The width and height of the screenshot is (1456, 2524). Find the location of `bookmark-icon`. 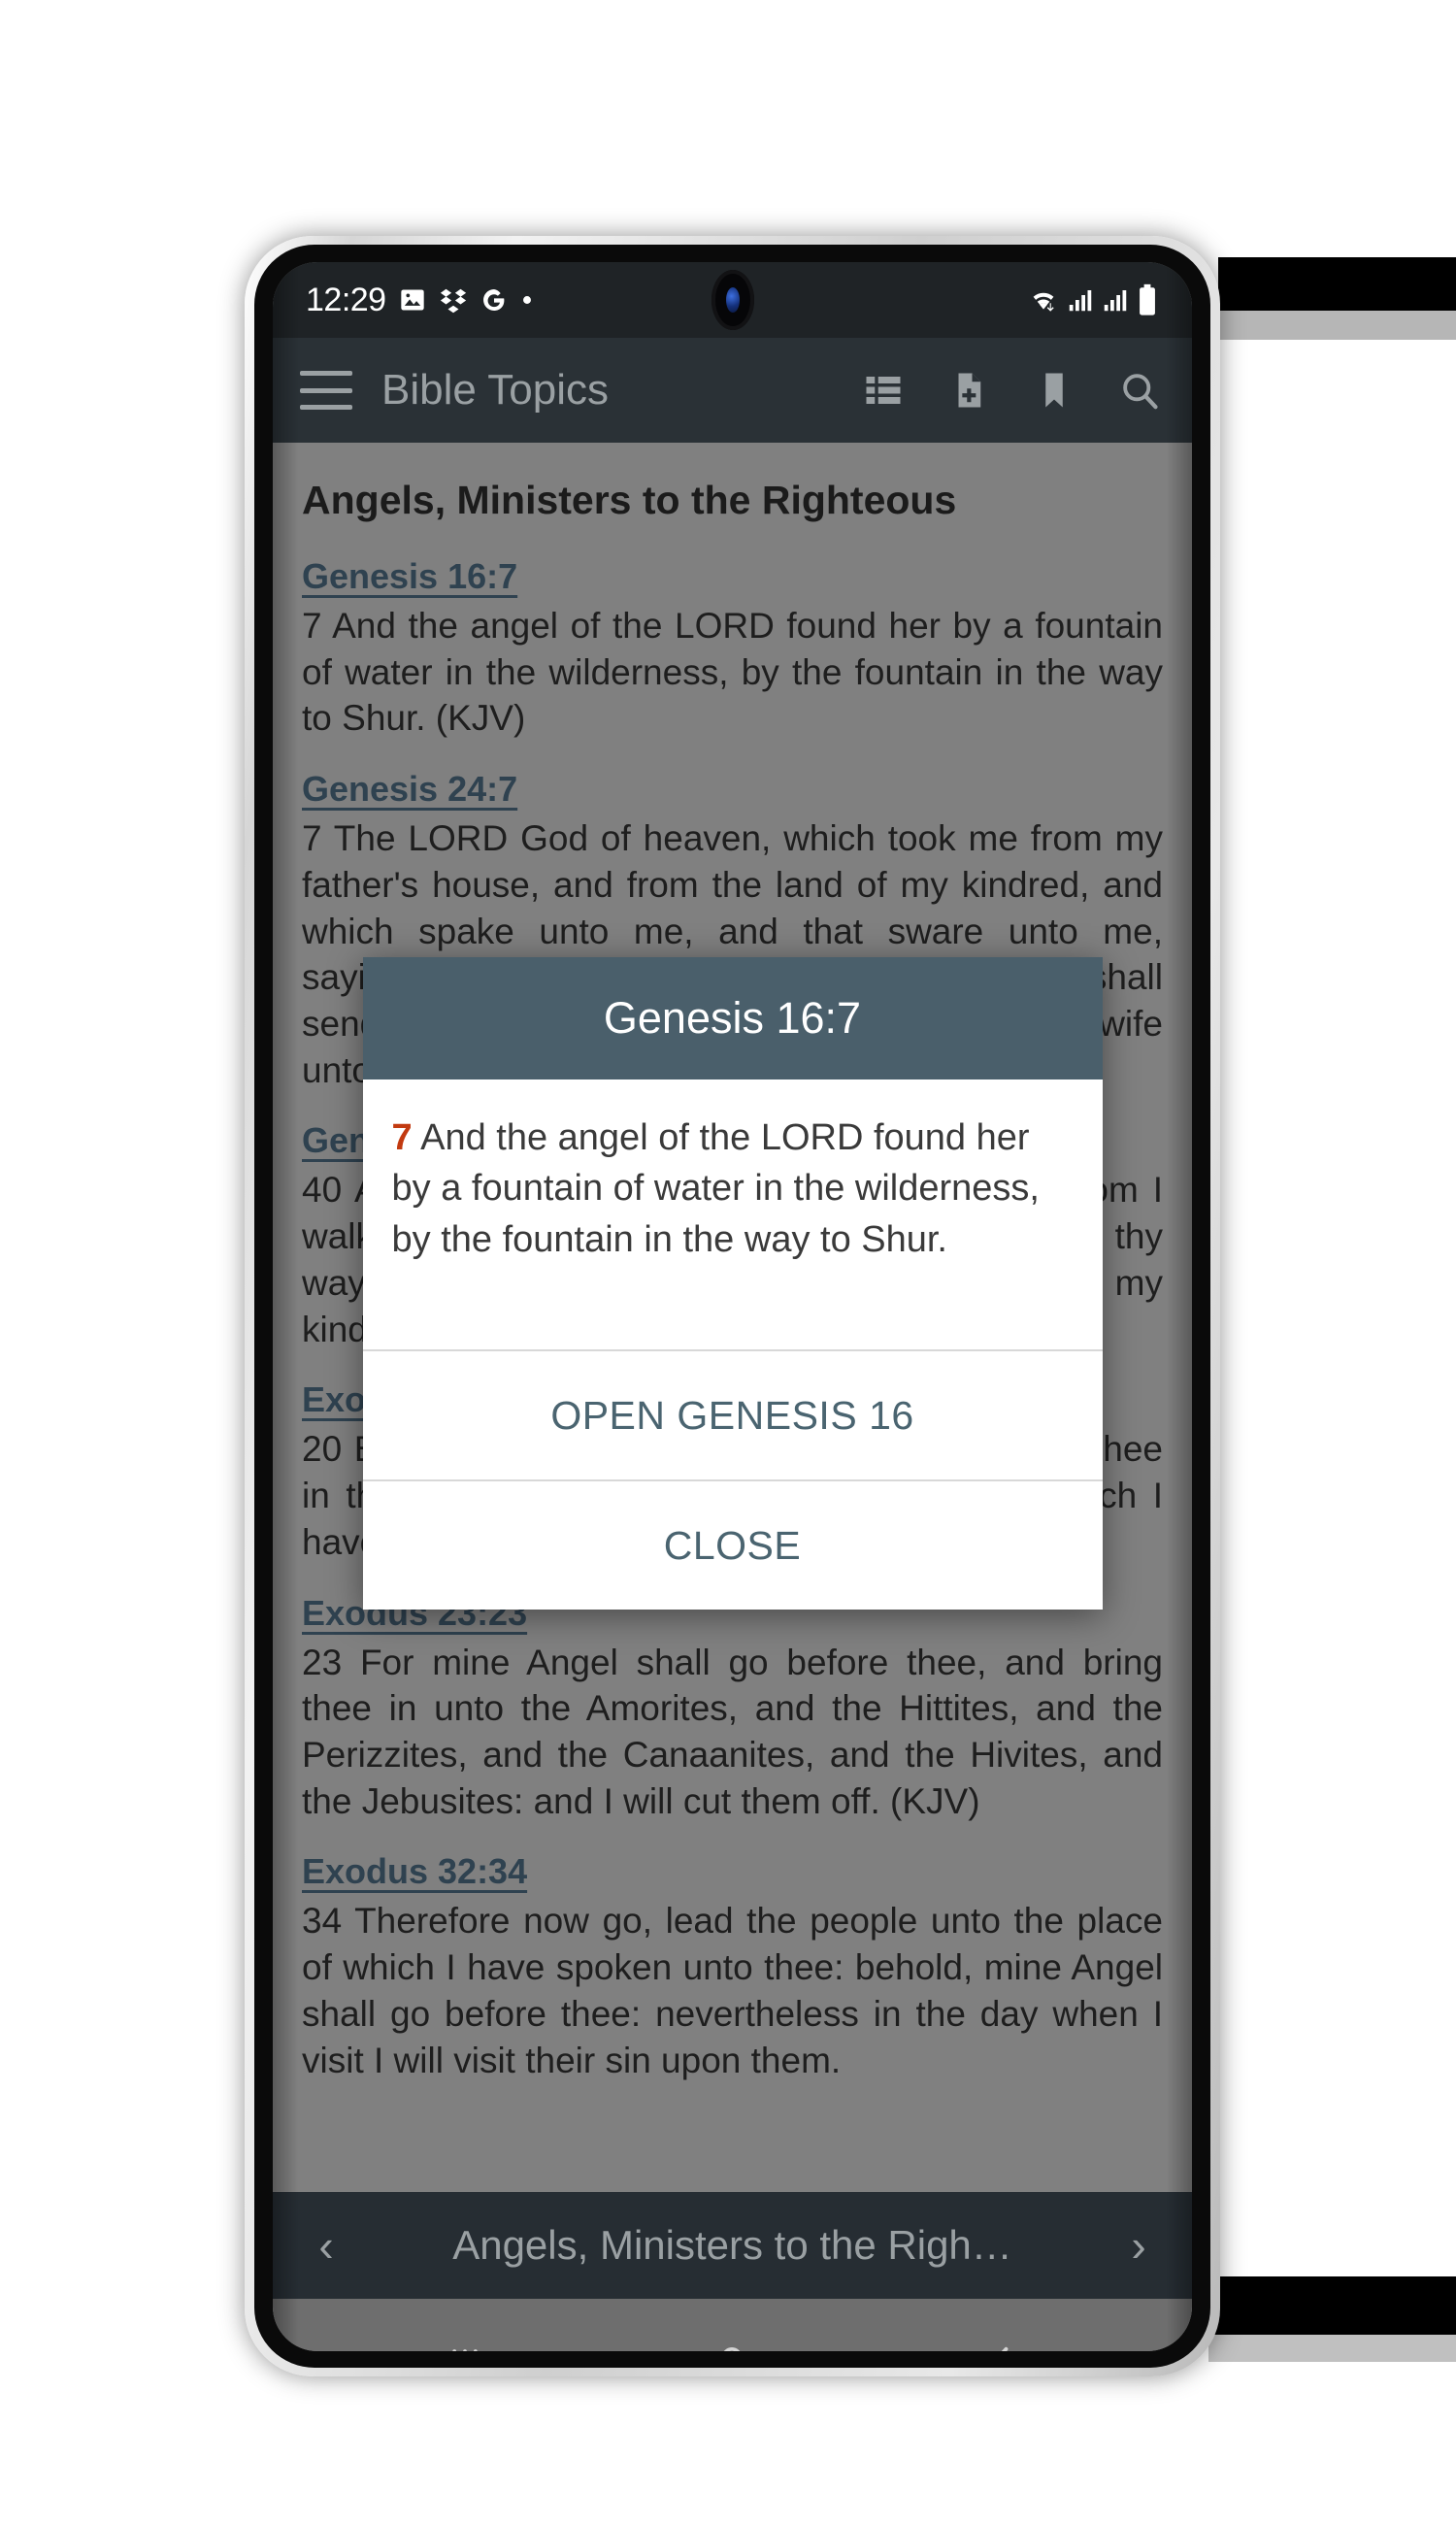

bookmark-icon is located at coordinates (1054, 390).